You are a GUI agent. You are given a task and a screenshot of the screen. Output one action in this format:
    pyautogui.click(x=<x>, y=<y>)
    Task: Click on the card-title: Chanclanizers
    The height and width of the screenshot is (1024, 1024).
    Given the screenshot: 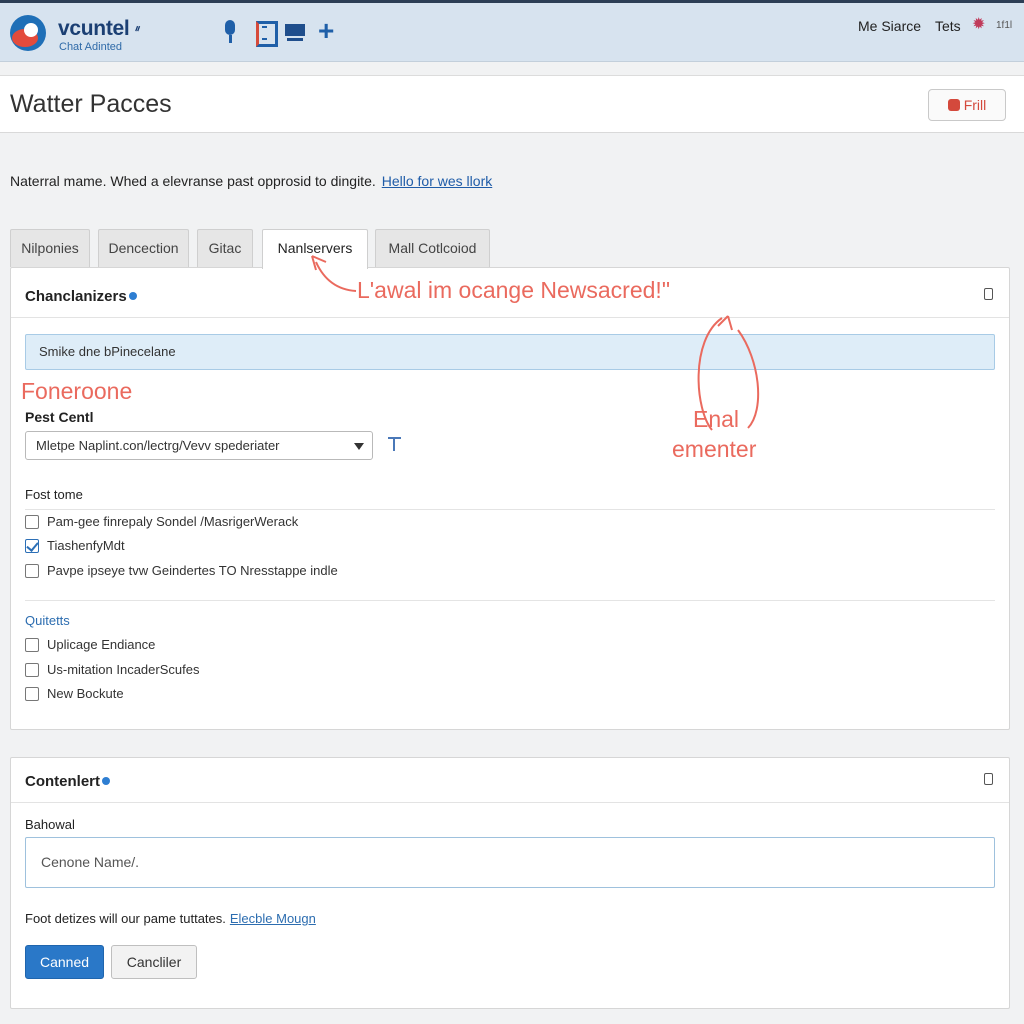 What is the action you would take?
    pyautogui.click(x=81, y=296)
    